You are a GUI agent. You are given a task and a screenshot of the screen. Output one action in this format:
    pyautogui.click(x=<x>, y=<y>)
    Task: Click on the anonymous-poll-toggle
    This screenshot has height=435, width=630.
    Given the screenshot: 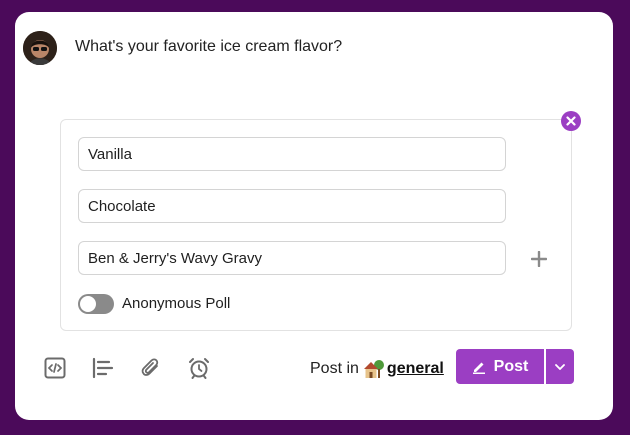 What is the action you would take?
    pyautogui.click(x=96, y=304)
    